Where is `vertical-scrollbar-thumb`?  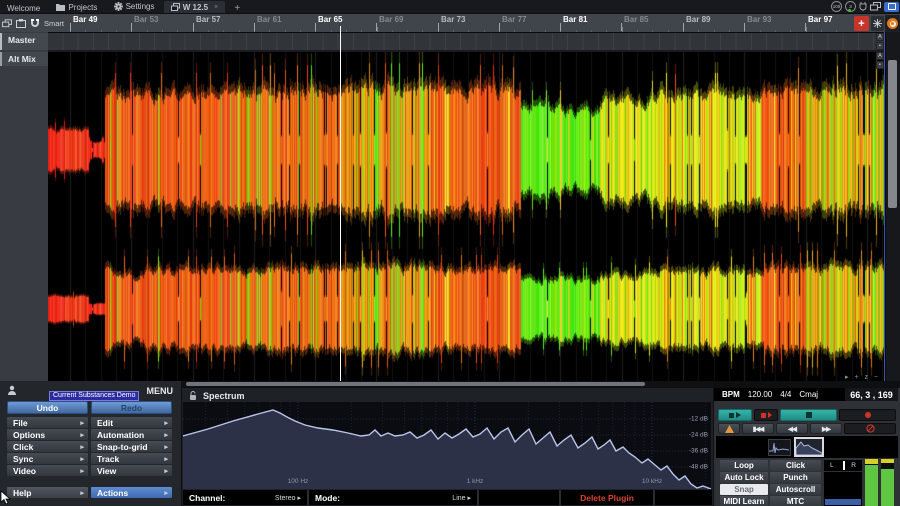
vertical-scrollbar-thumb is located at coordinates (892, 134).